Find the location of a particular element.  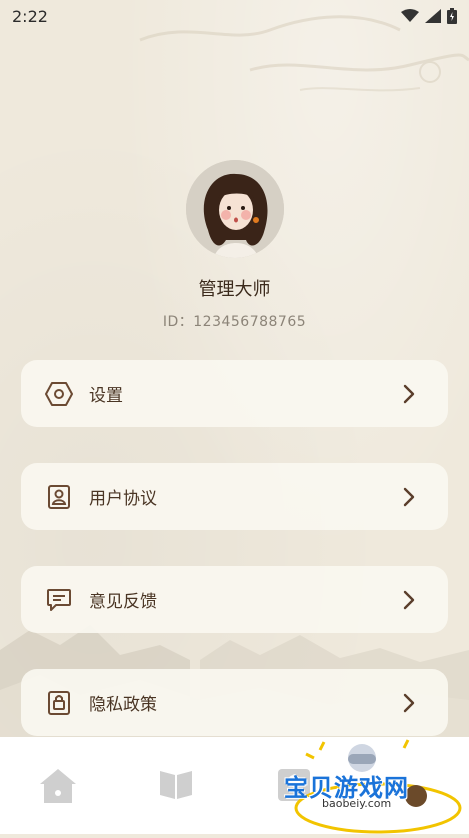

wifi-icon is located at coordinates (410, 15).